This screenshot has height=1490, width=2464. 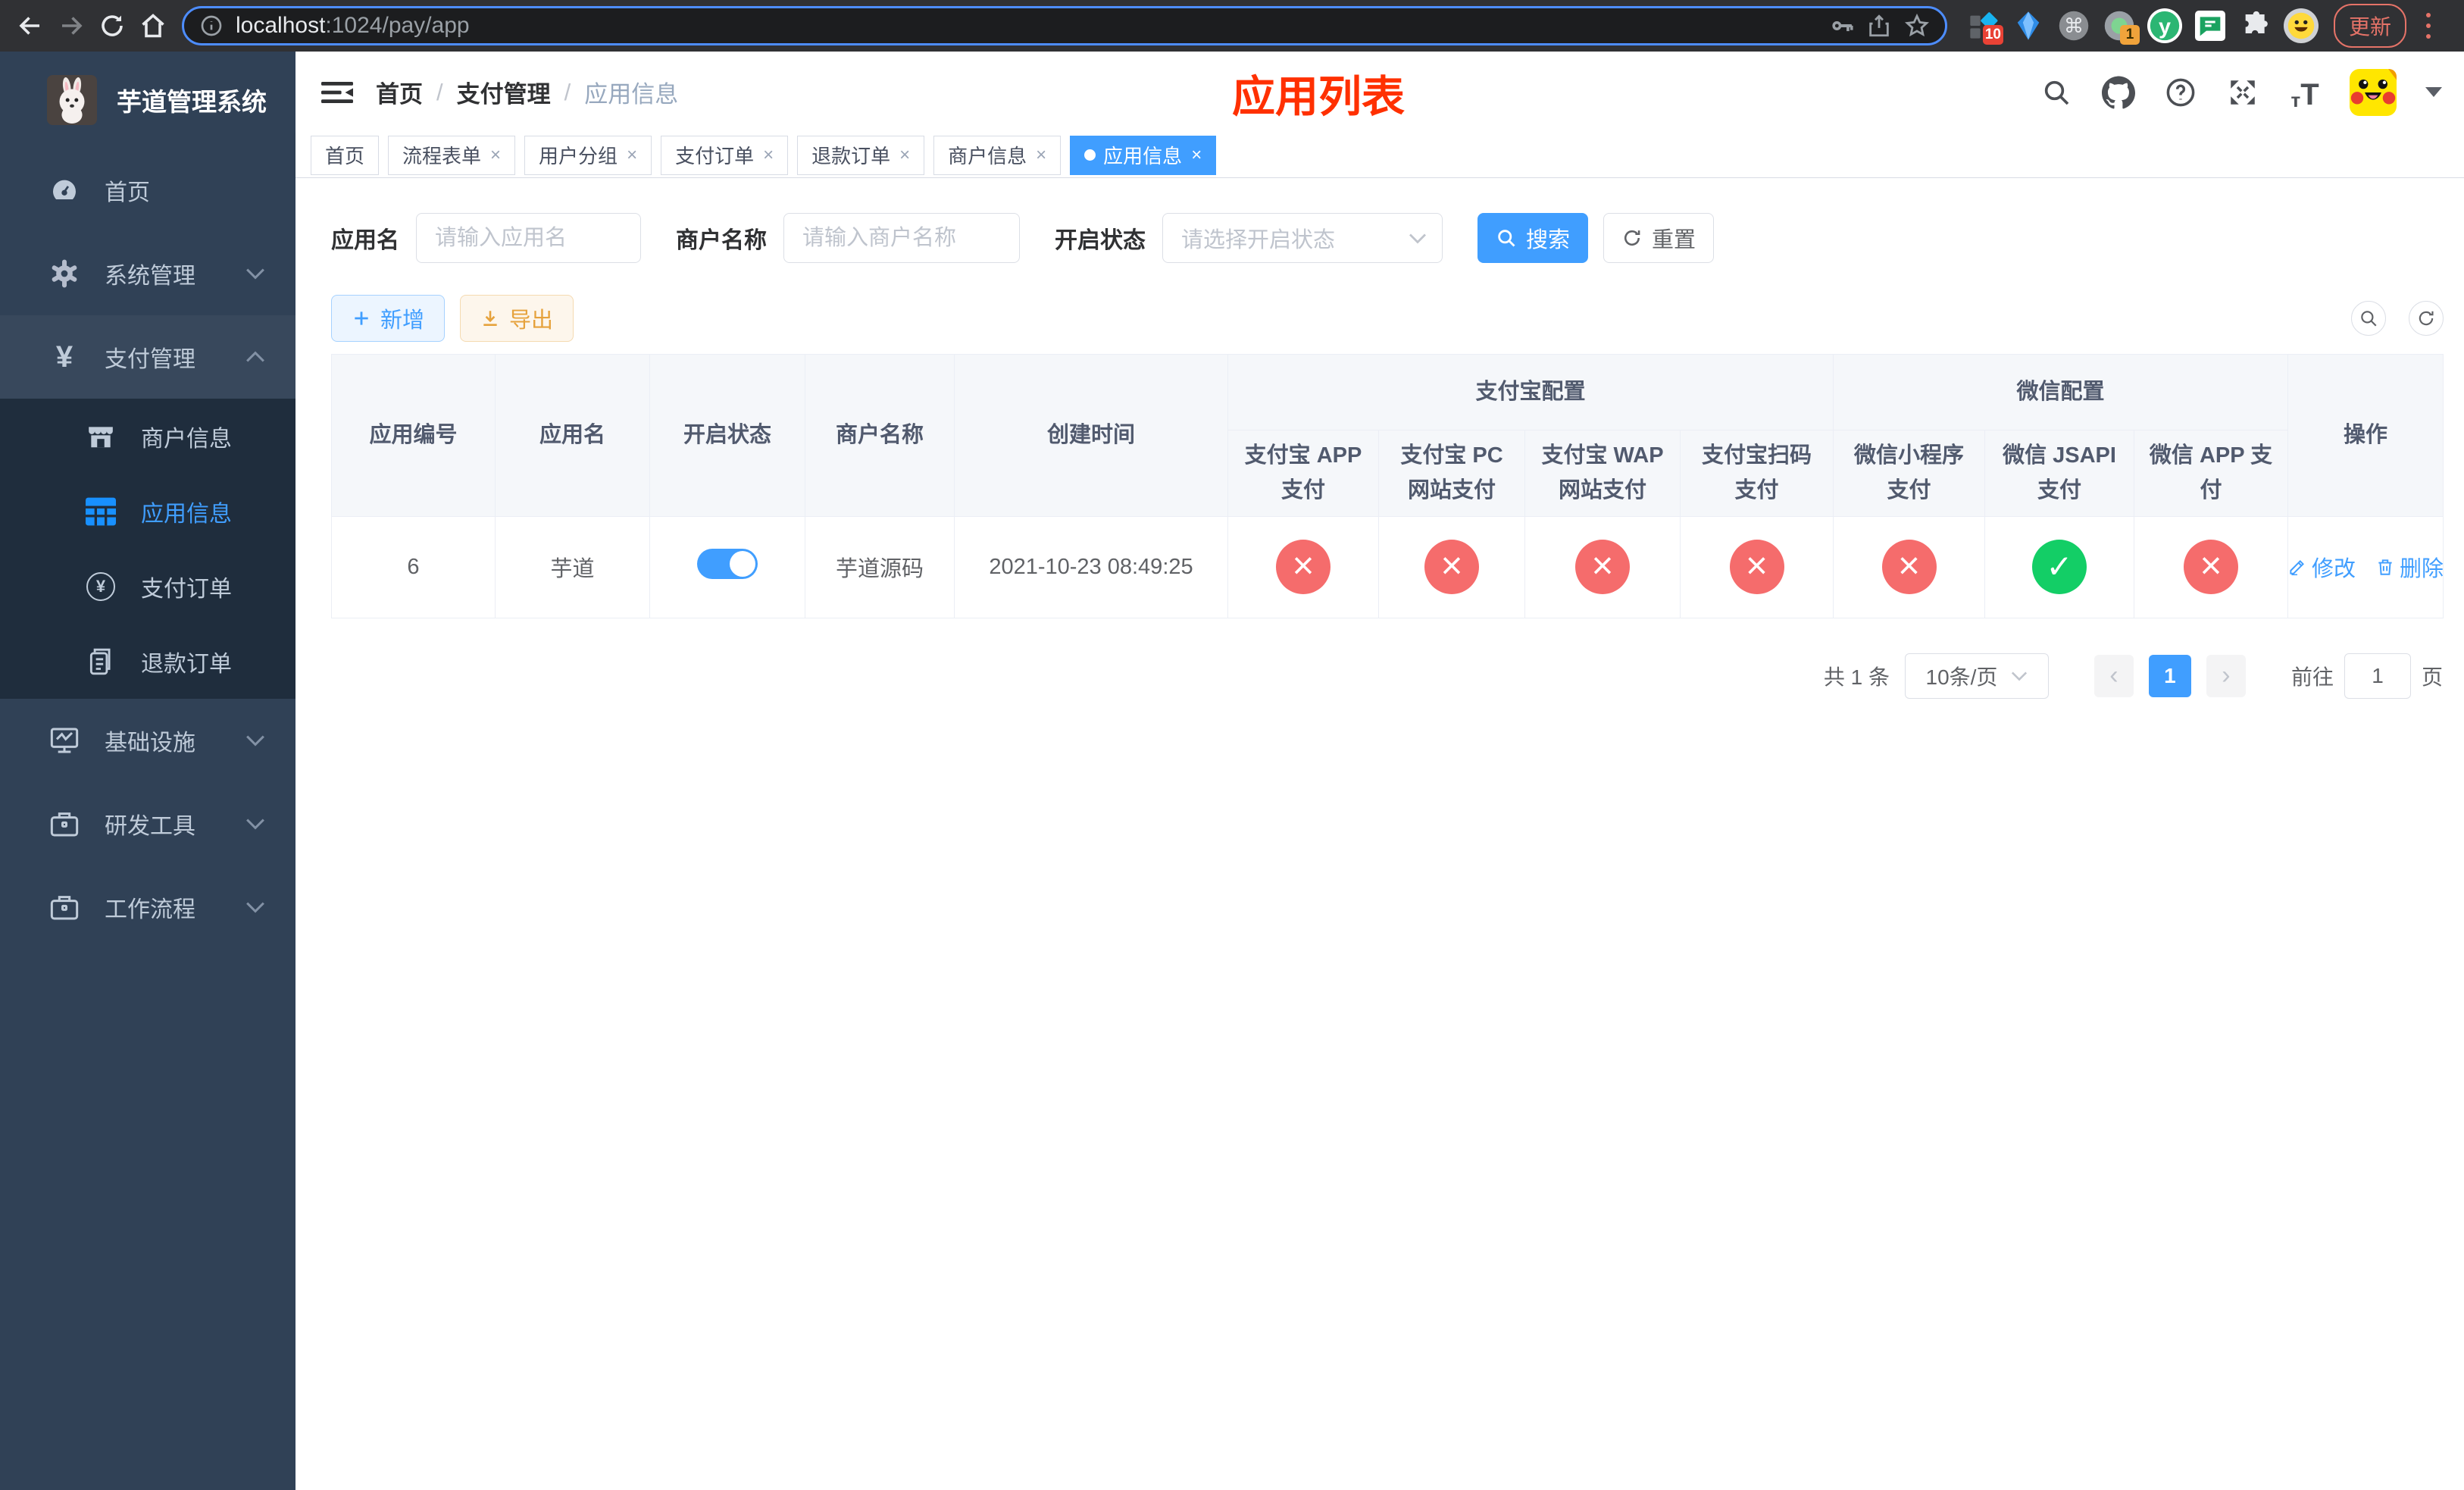 I want to click on cell-created: 2021-10-23 08:49:25, so click(x=1091, y=567).